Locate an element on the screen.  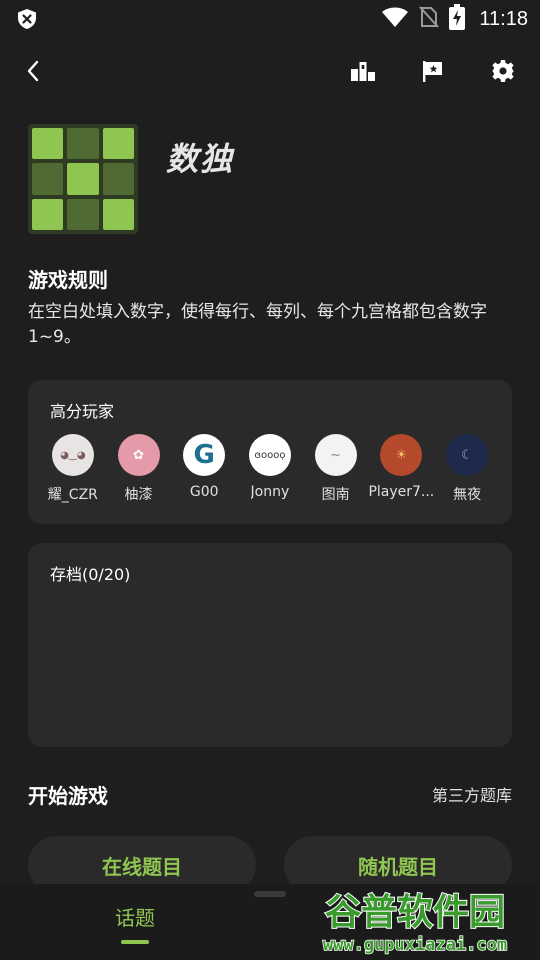
tab-indicator is located at coordinates (135, 942).